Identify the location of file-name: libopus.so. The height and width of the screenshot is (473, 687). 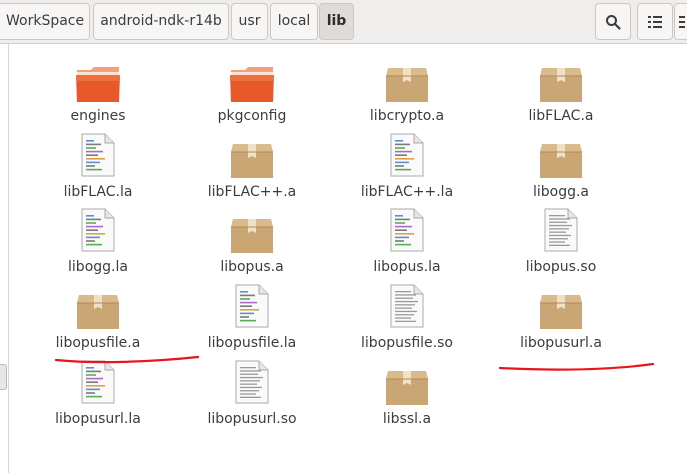
(561, 267).